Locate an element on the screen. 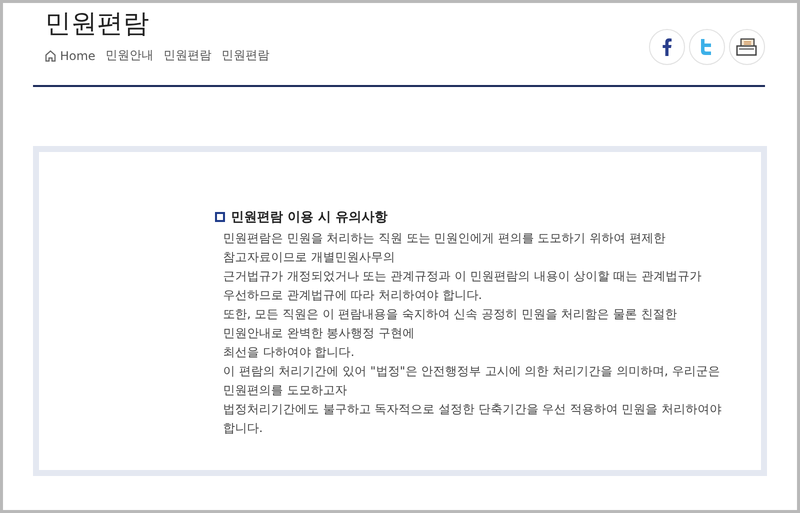 This screenshot has height=513, width=800. printer-icon is located at coordinates (747, 47).